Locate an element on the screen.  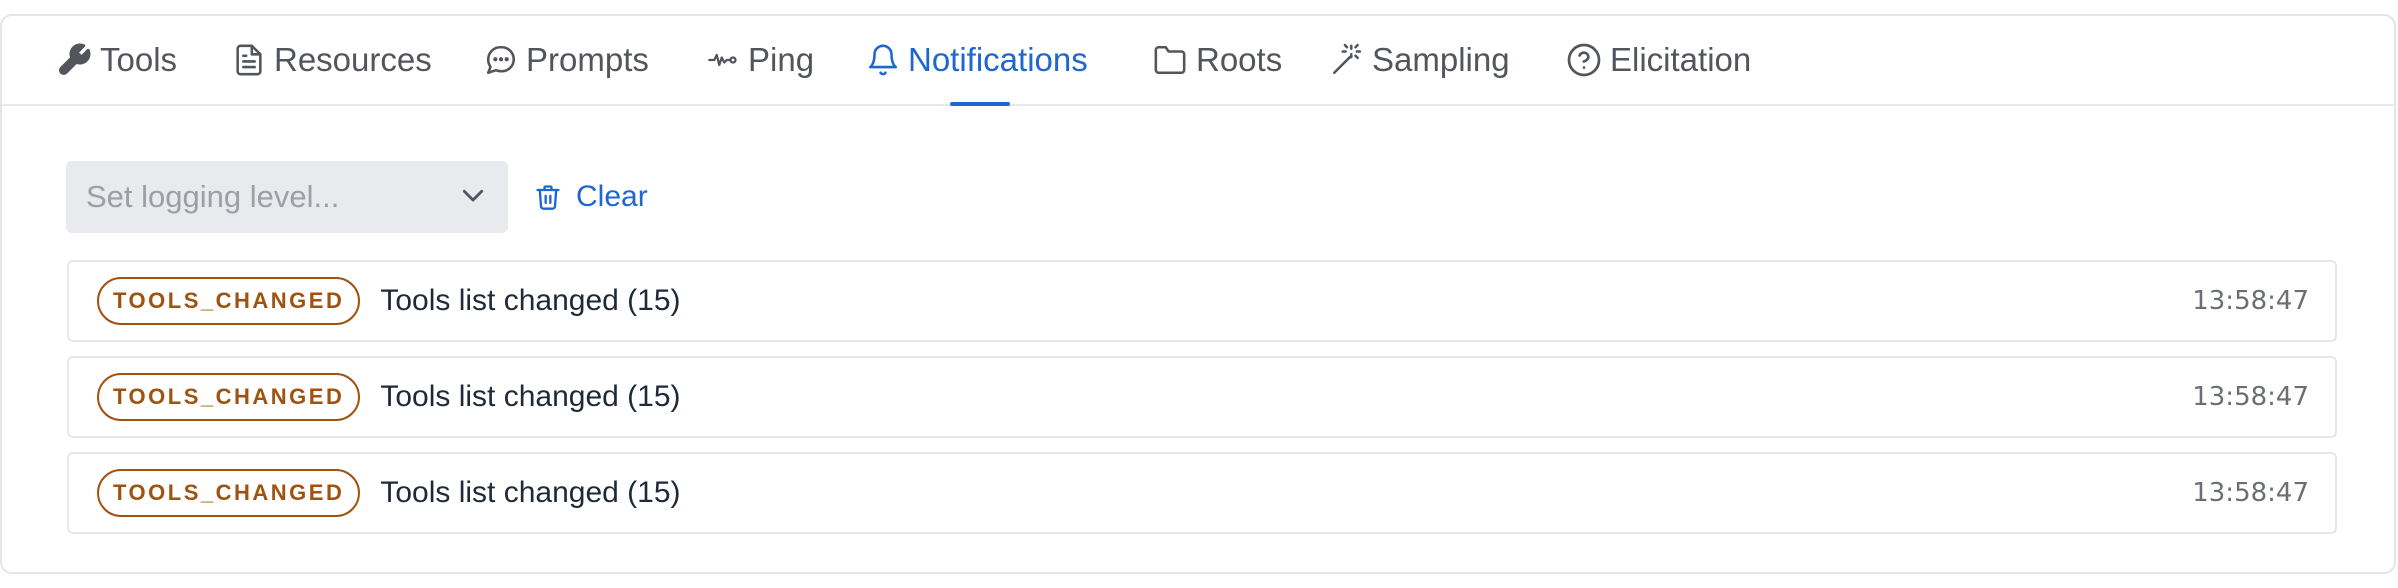
tab-resources: Resources is located at coordinates (332, 60).